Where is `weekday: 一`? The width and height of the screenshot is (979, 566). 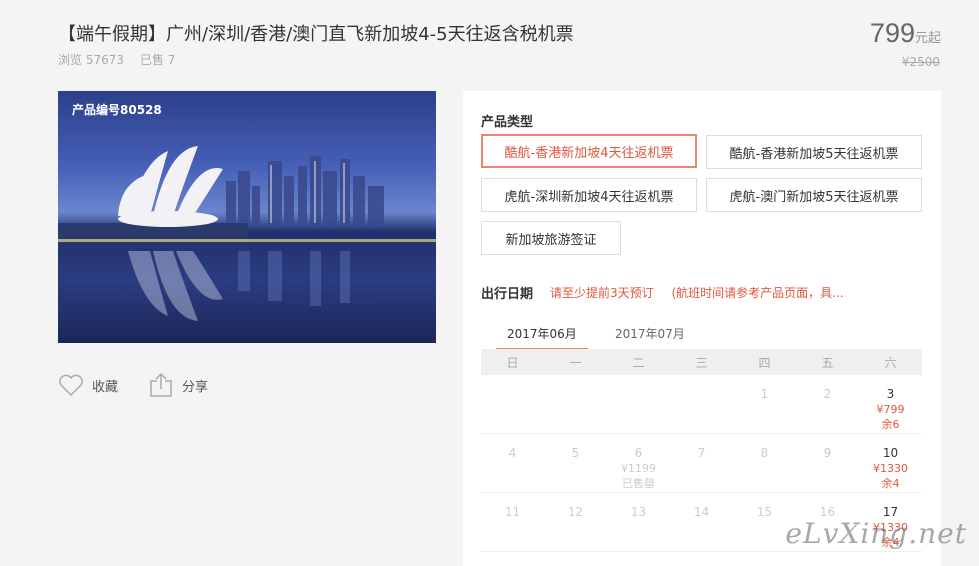
weekday: 一 is located at coordinates (575, 362).